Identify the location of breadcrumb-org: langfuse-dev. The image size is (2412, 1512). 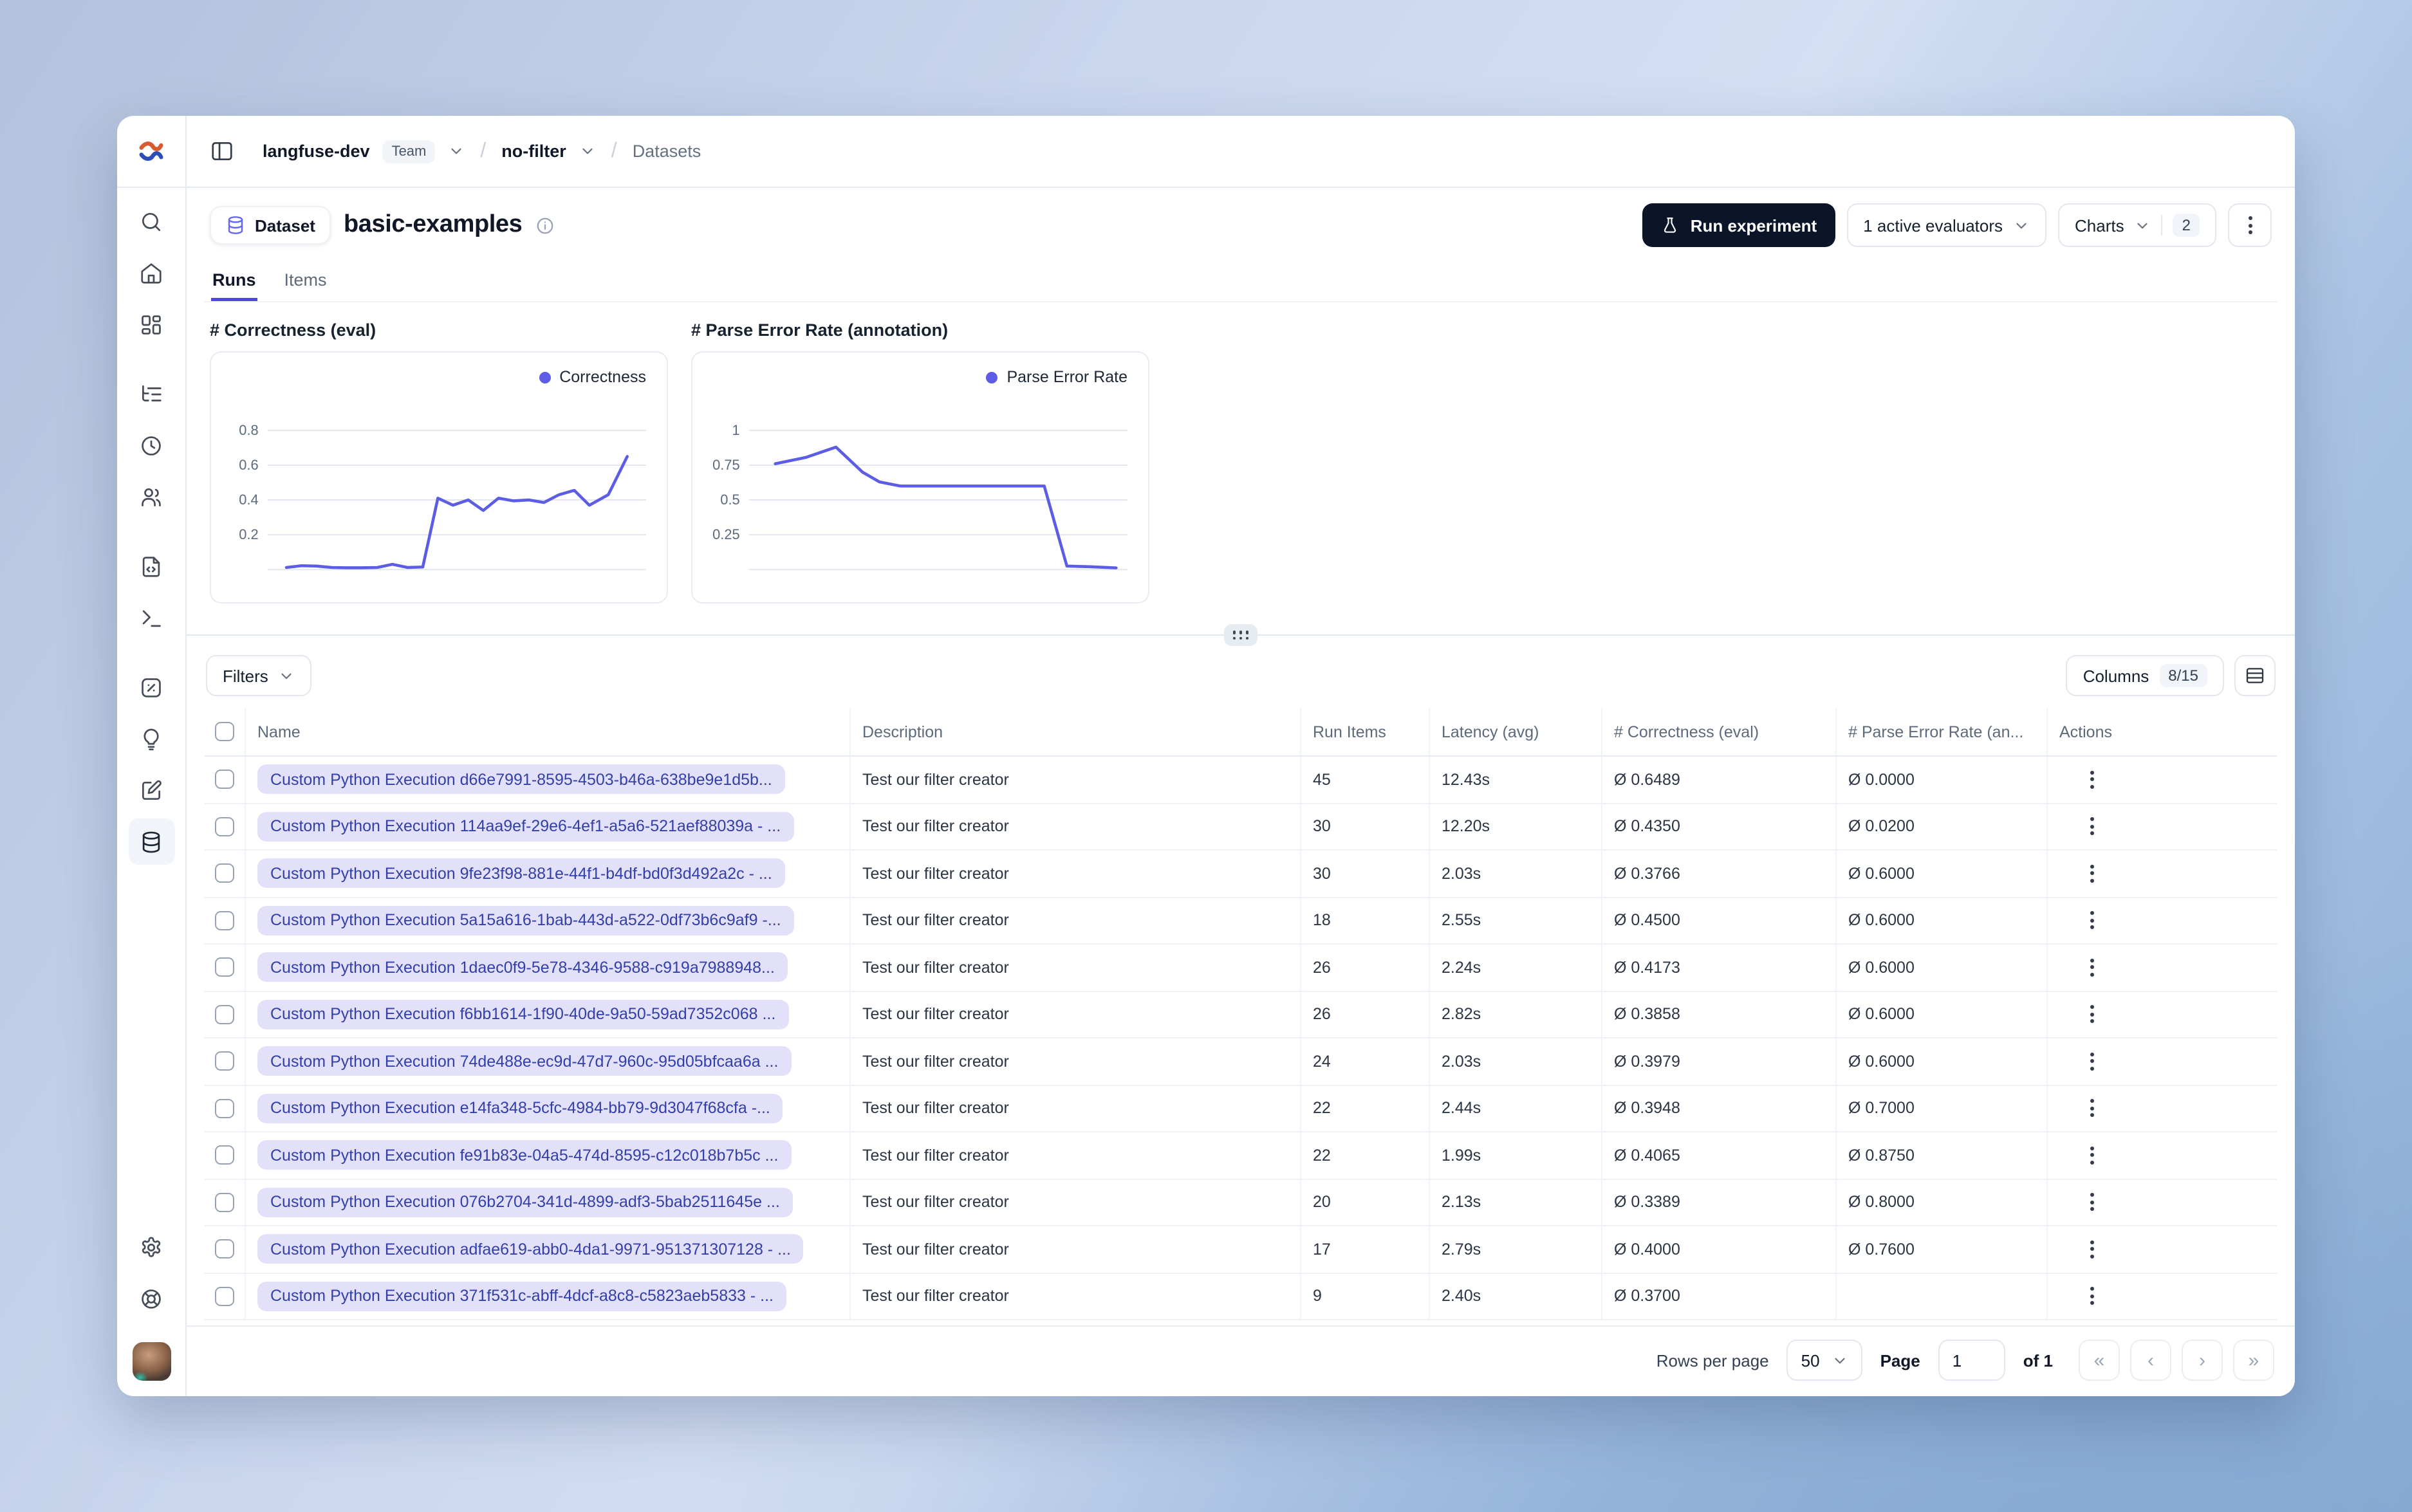
(316, 151).